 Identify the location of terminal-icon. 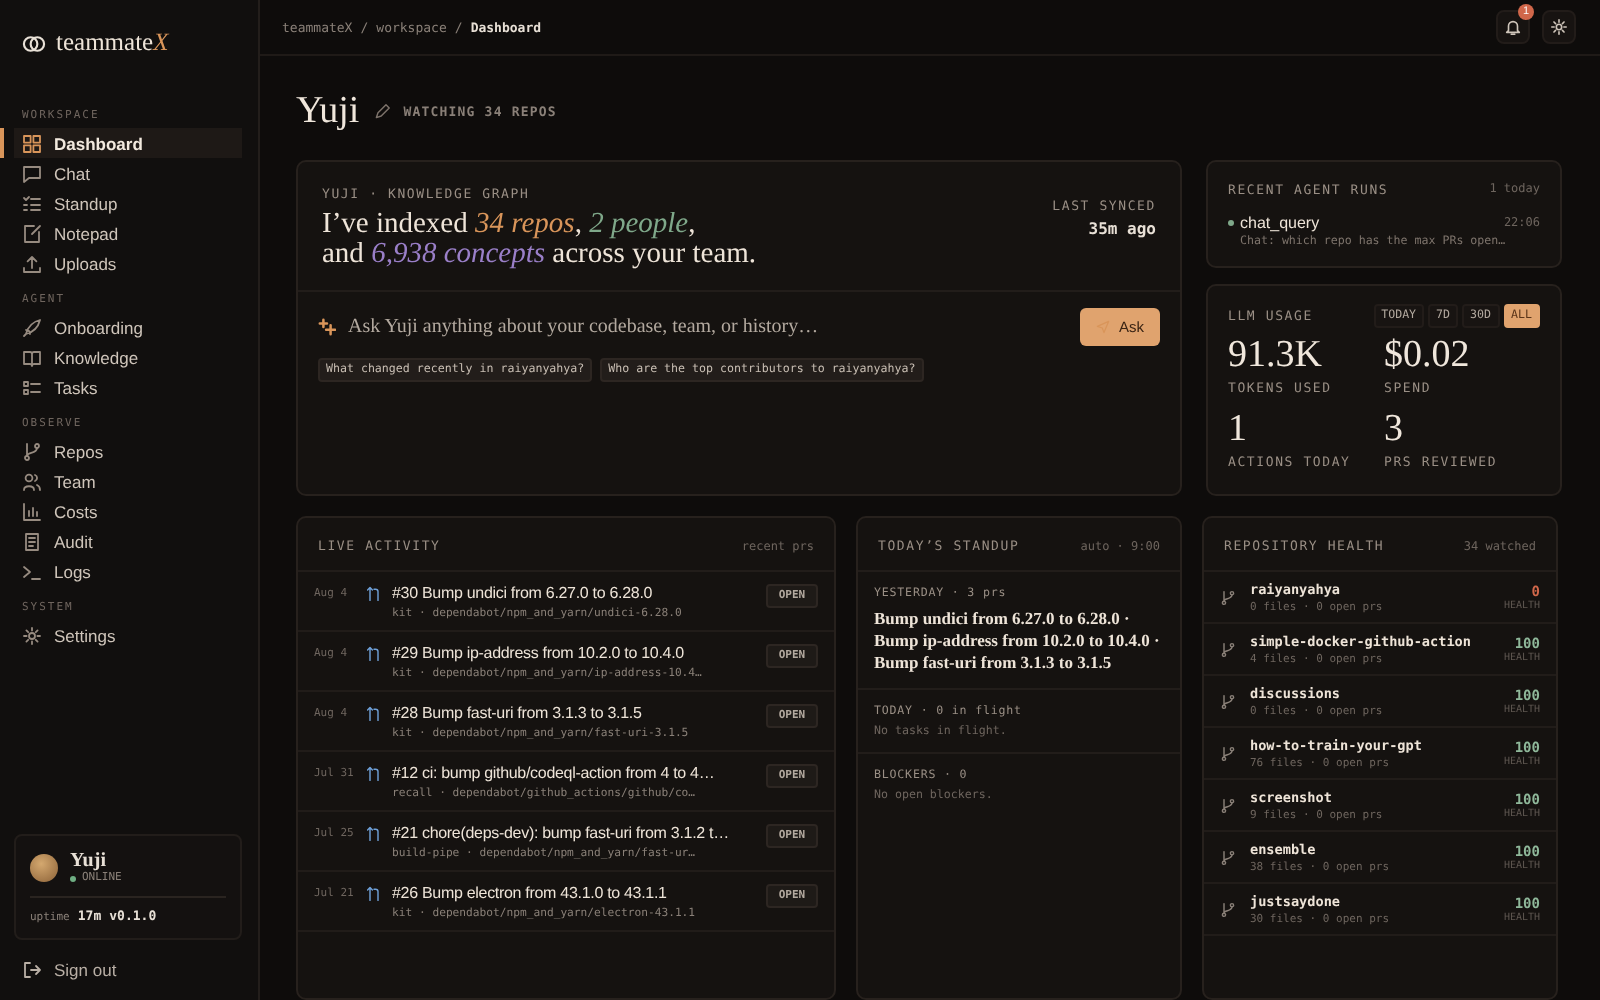
(32, 571).